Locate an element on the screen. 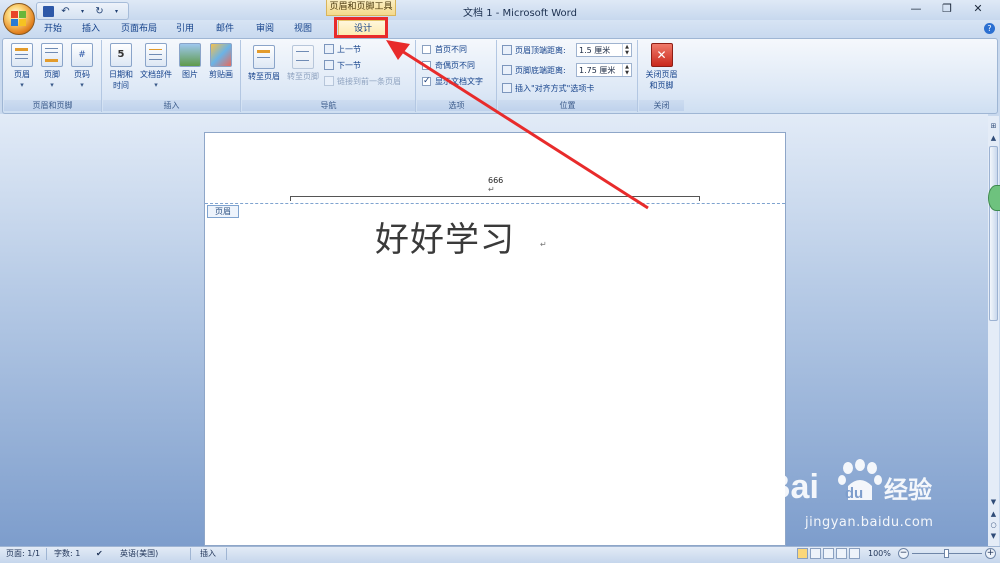 Image resolution: width=1000 pixels, height=563 pixels. group-header-footer: 页眉 ▾ 页脚 ▾ # 页码 ▾ 页眉和页脚 is located at coordinates (53, 76).